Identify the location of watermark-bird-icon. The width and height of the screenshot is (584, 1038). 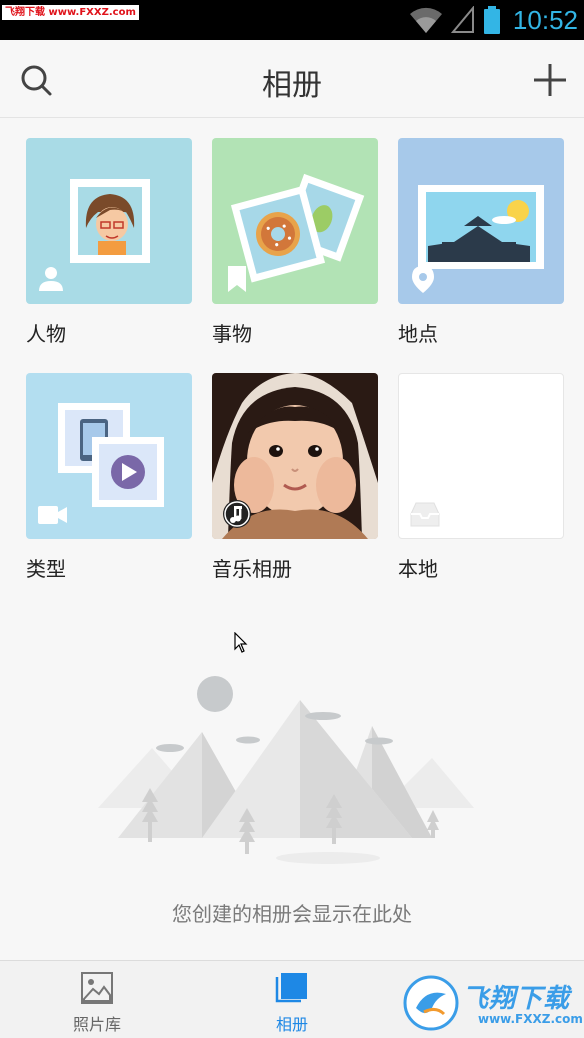
(431, 1003).